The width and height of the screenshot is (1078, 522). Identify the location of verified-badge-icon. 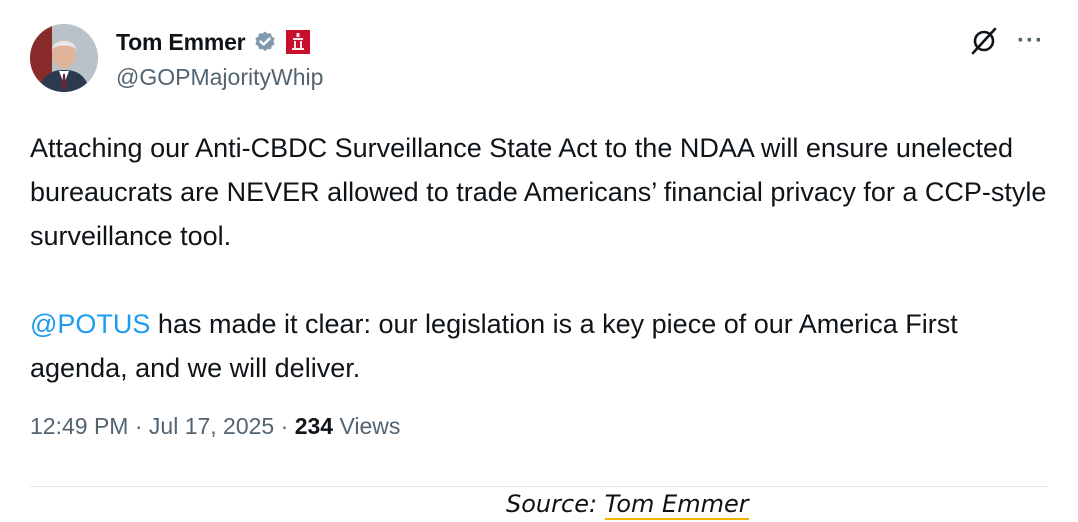
(265, 42).